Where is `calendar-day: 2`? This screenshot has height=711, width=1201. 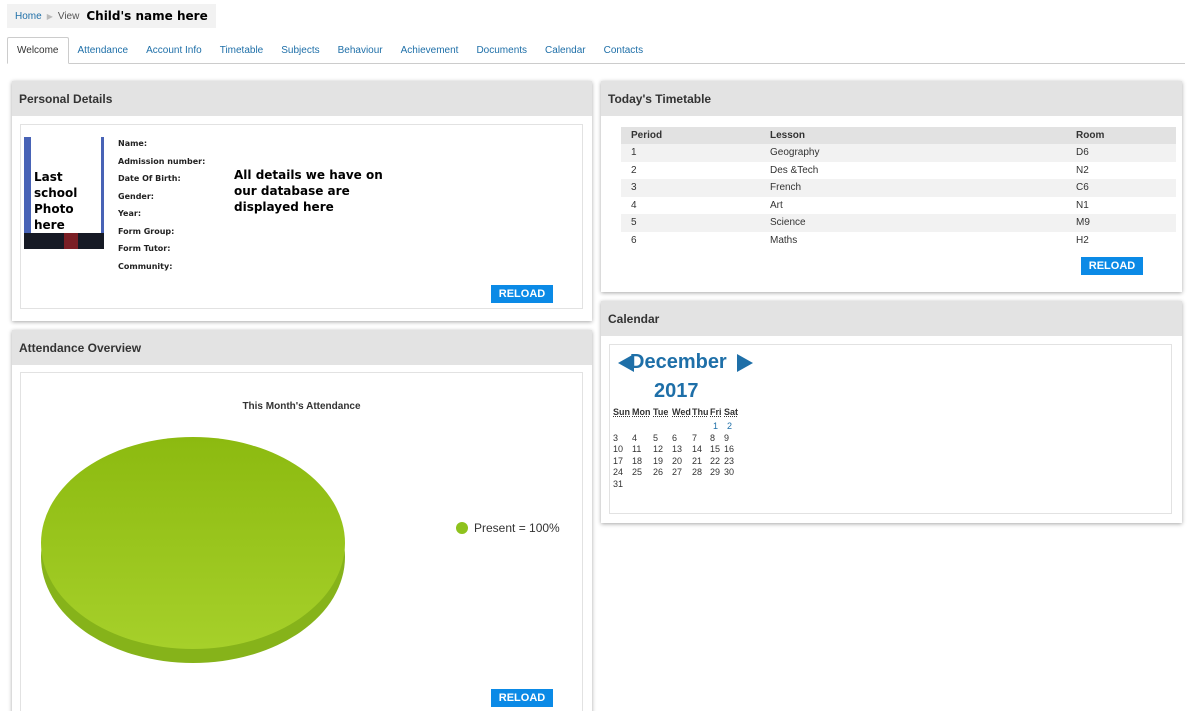 calendar-day: 2 is located at coordinates (729, 426).